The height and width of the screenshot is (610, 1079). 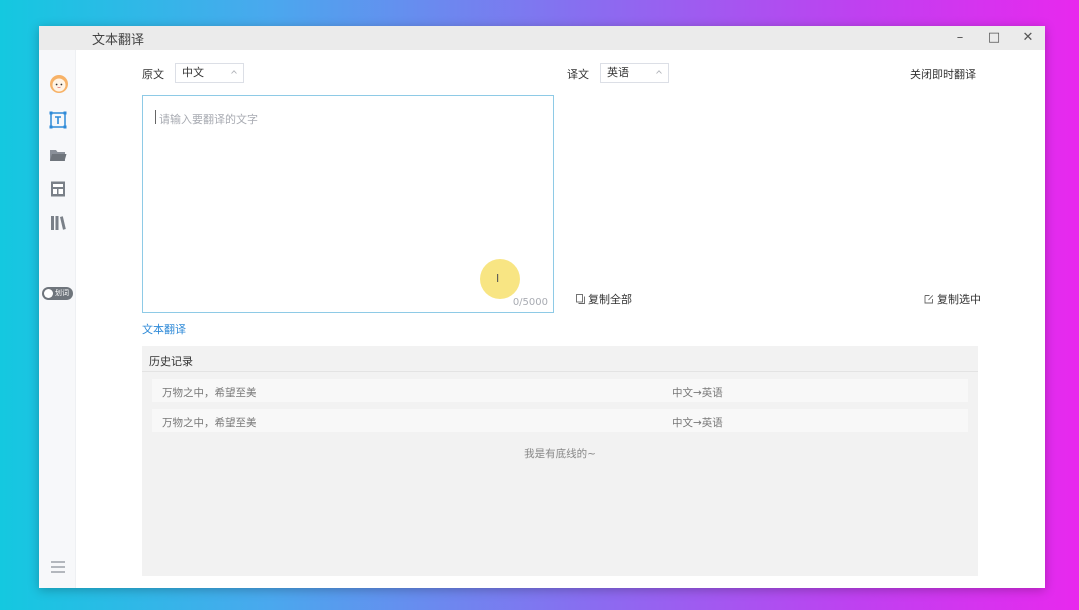 I want to click on copy-selected-button: 复制选中, so click(x=952, y=299).